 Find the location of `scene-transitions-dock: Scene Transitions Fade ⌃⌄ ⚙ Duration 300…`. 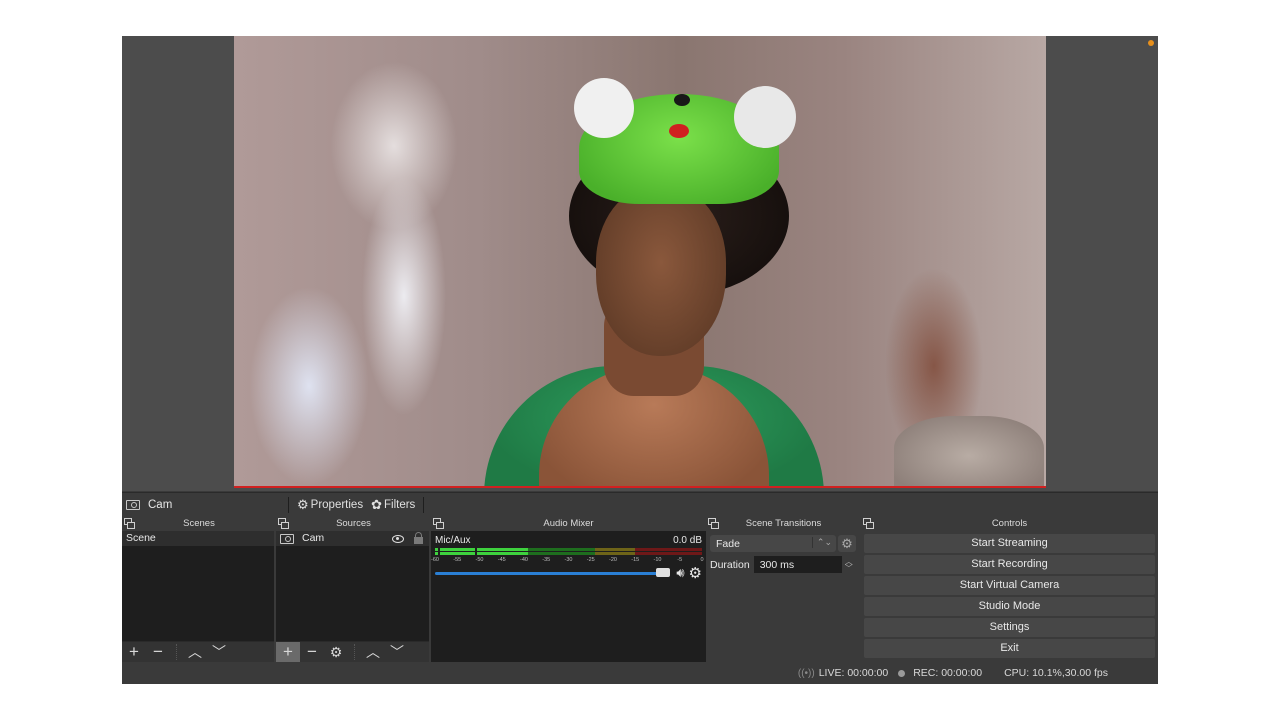

scene-transitions-dock: Scene Transitions Fade ⌃⌄ ⚙ Duration 300… is located at coordinates (783, 589).